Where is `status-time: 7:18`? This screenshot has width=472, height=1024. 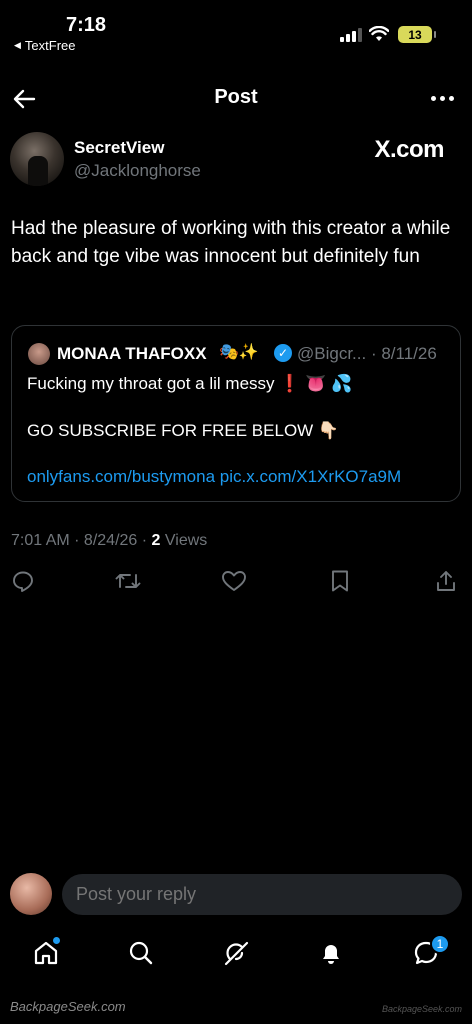
status-time: 7:18 is located at coordinates (86, 25).